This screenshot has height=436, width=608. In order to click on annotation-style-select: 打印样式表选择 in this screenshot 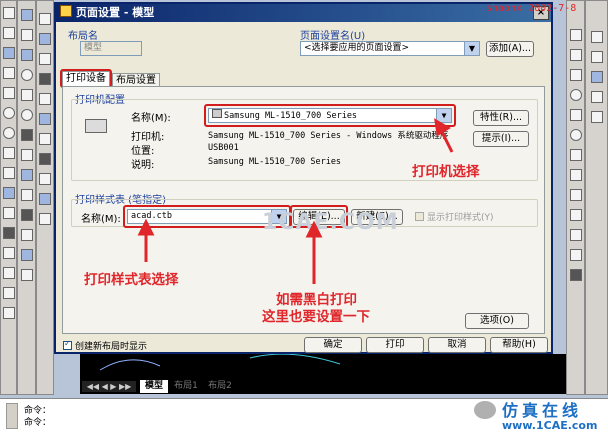, I will do `click(131, 280)`.